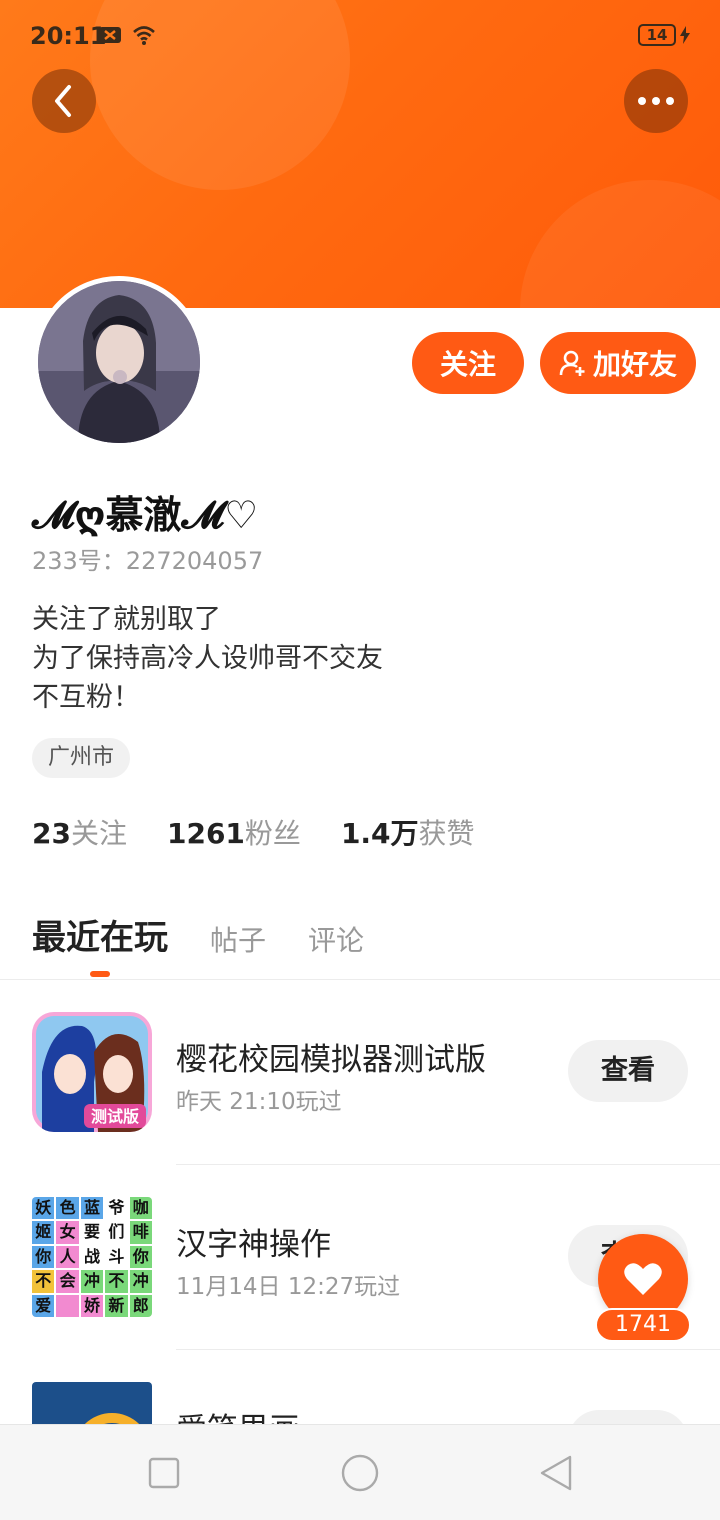 The height and width of the screenshot is (1520, 720). What do you see at coordinates (92, 1208) in the screenshot?
I see `hanzi-tile: 蓝` at bounding box center [92, 1208].